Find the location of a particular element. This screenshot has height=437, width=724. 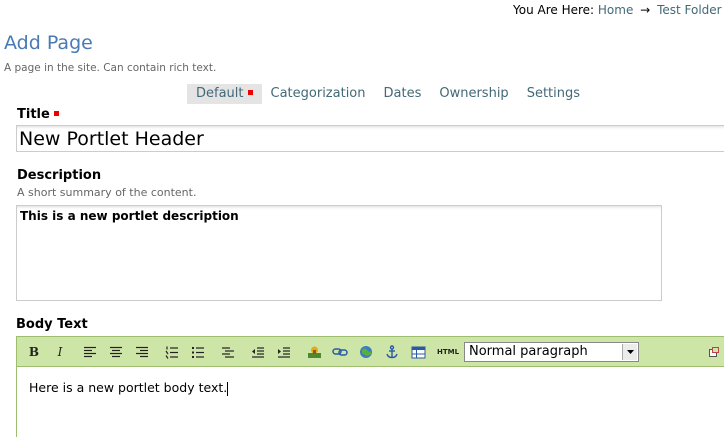

align-left-icon is located at coordinates (90, 352).